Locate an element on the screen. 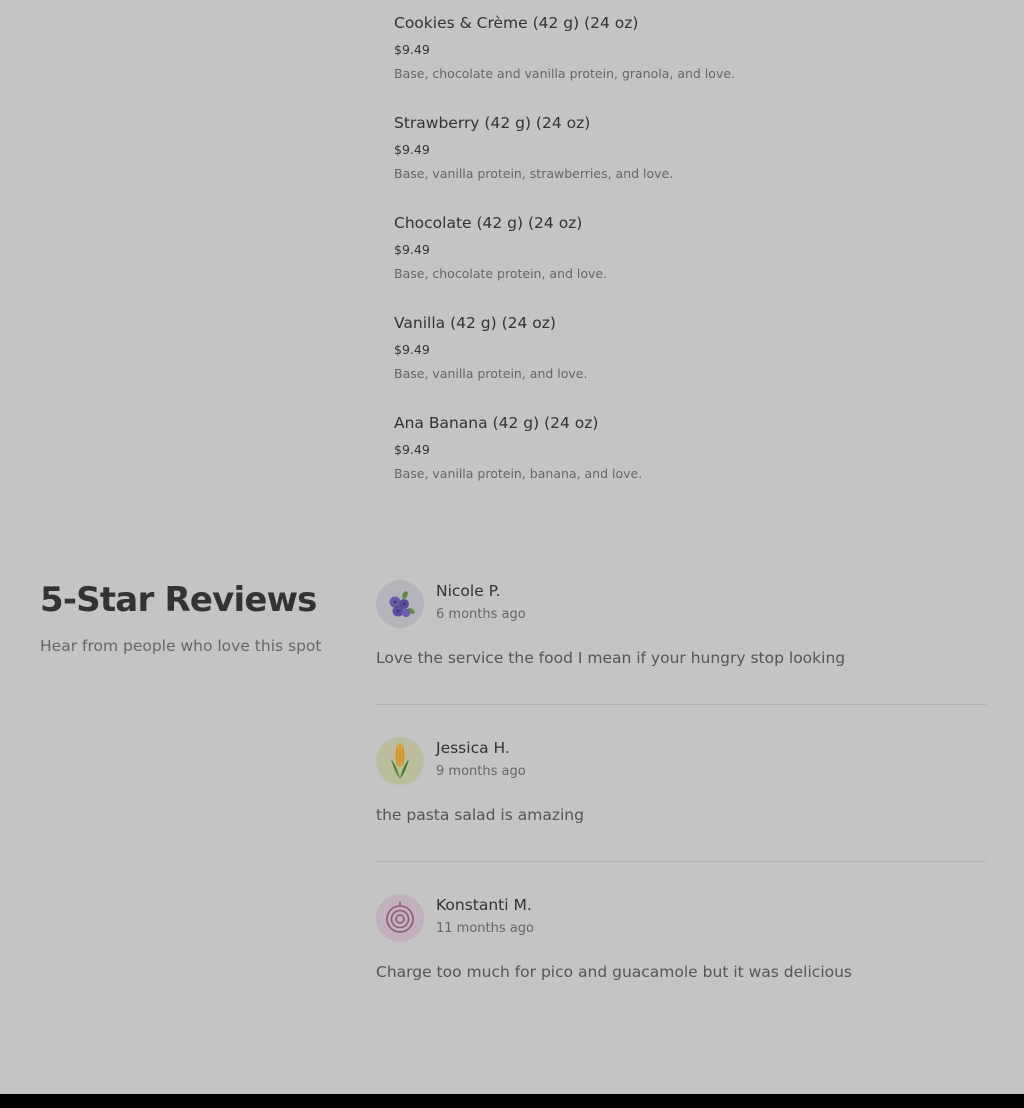  review-date: 9 months ago is located at coordinates (481, 771).